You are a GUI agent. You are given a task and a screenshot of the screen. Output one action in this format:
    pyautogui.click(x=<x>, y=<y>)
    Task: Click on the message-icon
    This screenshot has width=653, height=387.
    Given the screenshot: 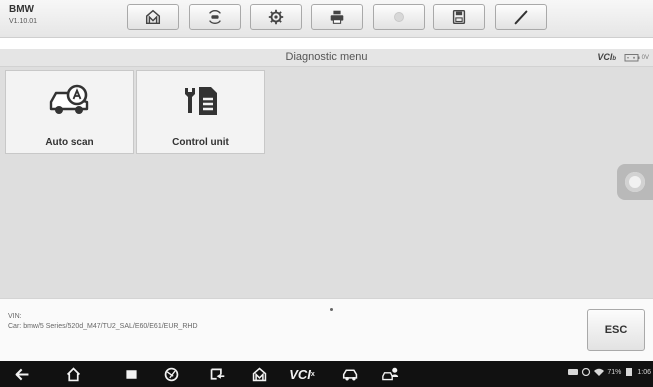 What is the action you would take?
    pyautogui.click(x=573, y=372)
    